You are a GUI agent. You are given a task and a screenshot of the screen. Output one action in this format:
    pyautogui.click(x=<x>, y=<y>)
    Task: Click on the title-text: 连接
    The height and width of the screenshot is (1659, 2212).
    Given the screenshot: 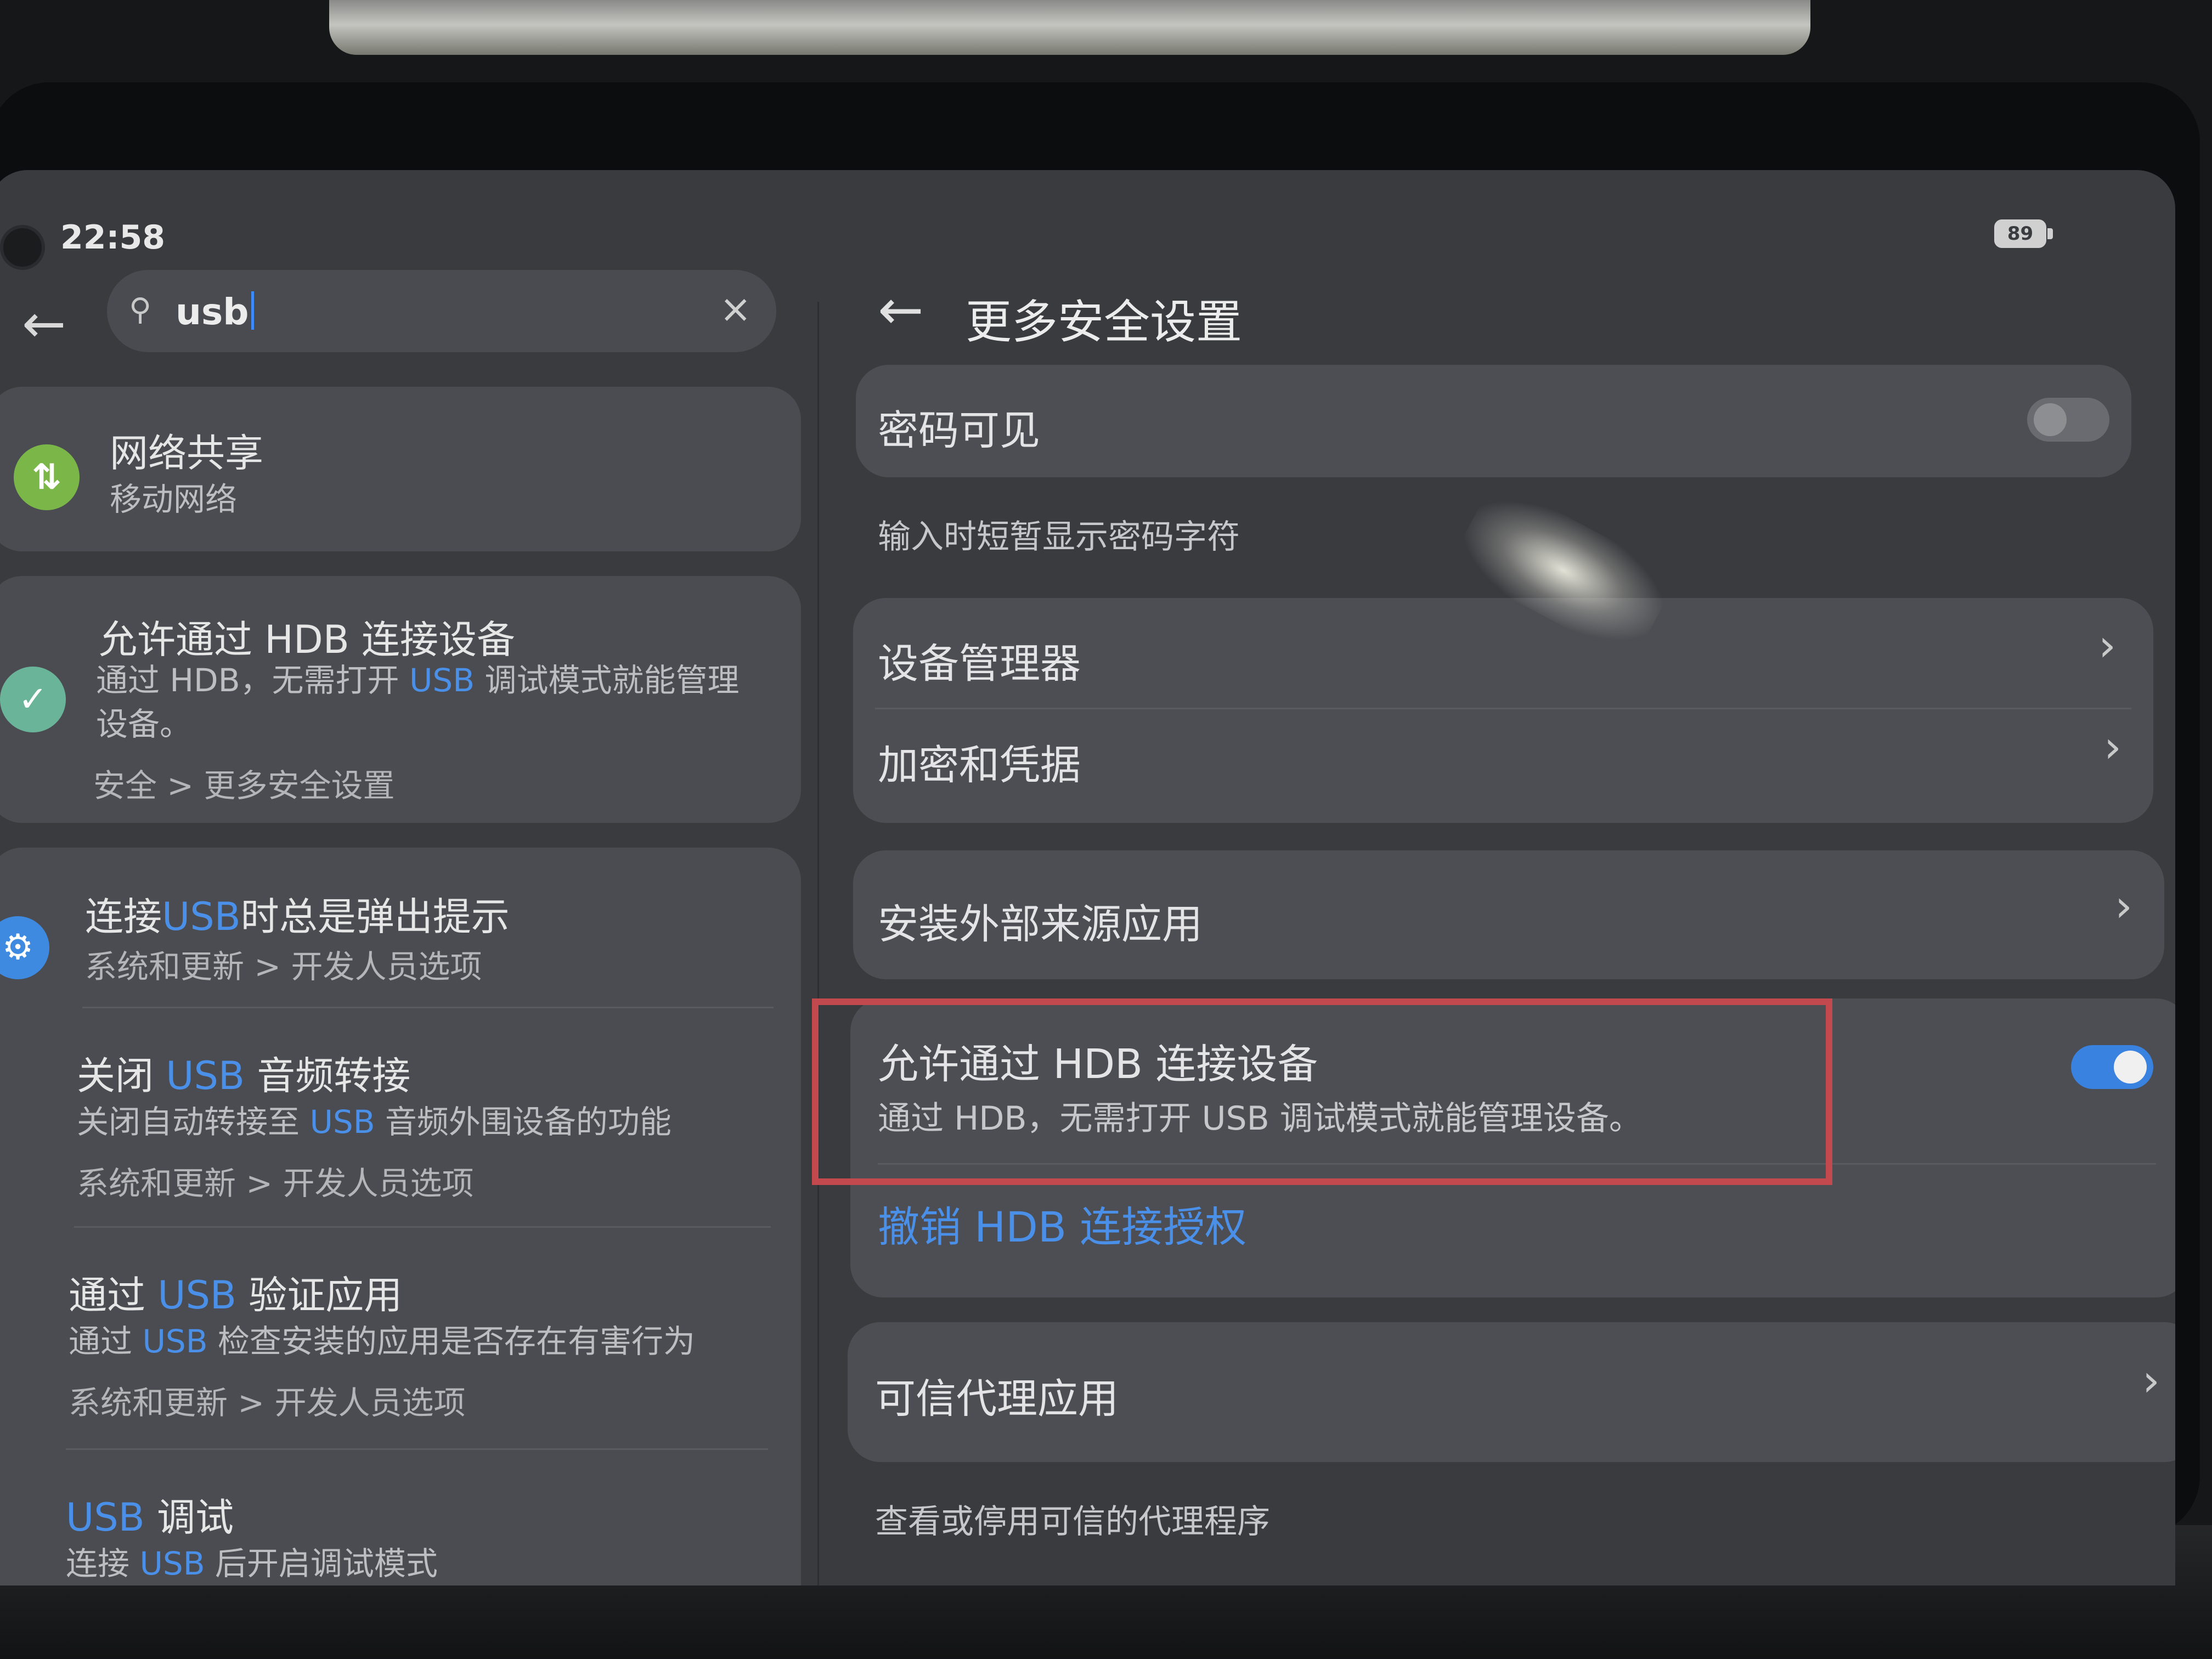 What is the action you would take?
    pyautogui.click(x=123, y=916)
    